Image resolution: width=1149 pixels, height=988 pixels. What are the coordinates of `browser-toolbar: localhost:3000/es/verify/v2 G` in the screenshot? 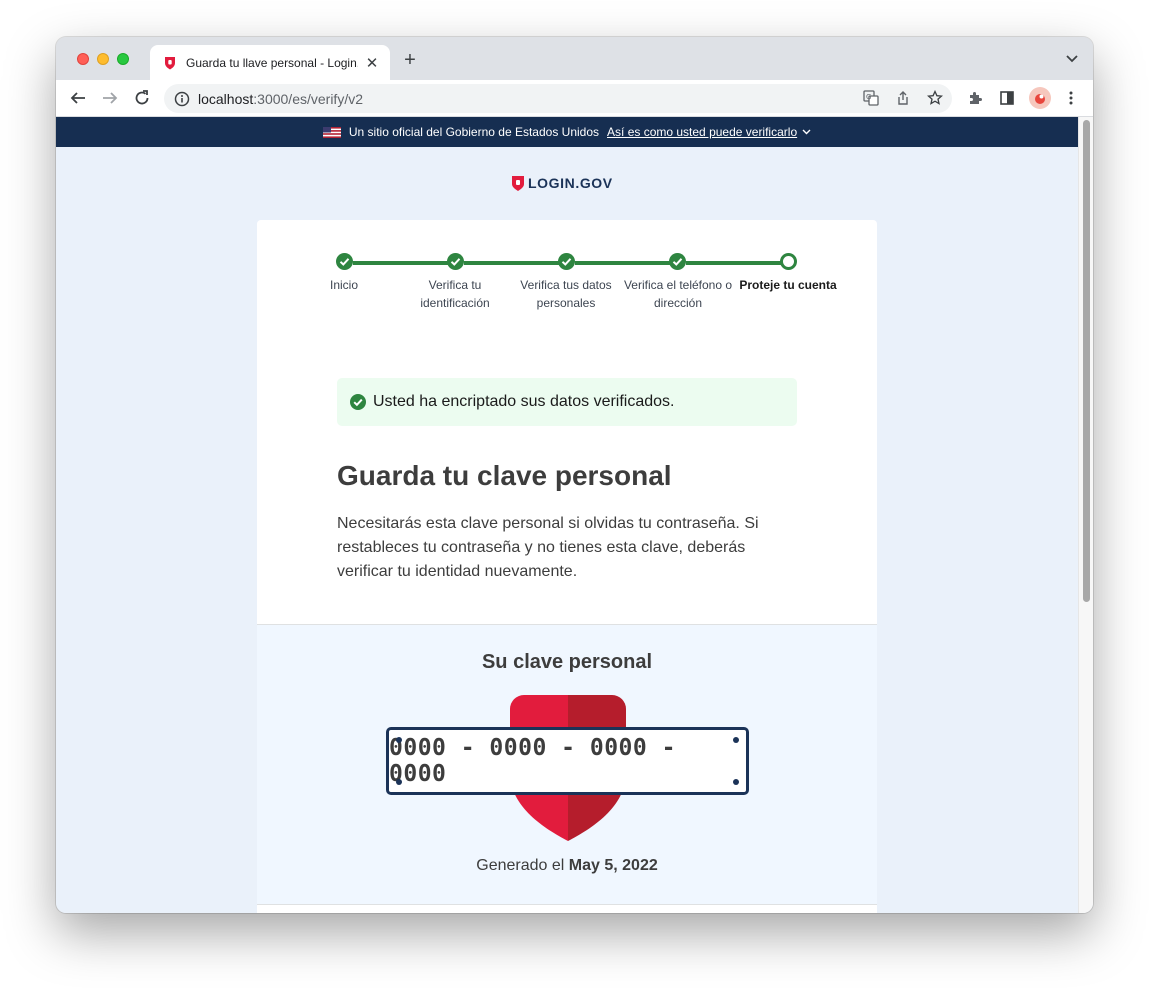 It's located at (574, 98).